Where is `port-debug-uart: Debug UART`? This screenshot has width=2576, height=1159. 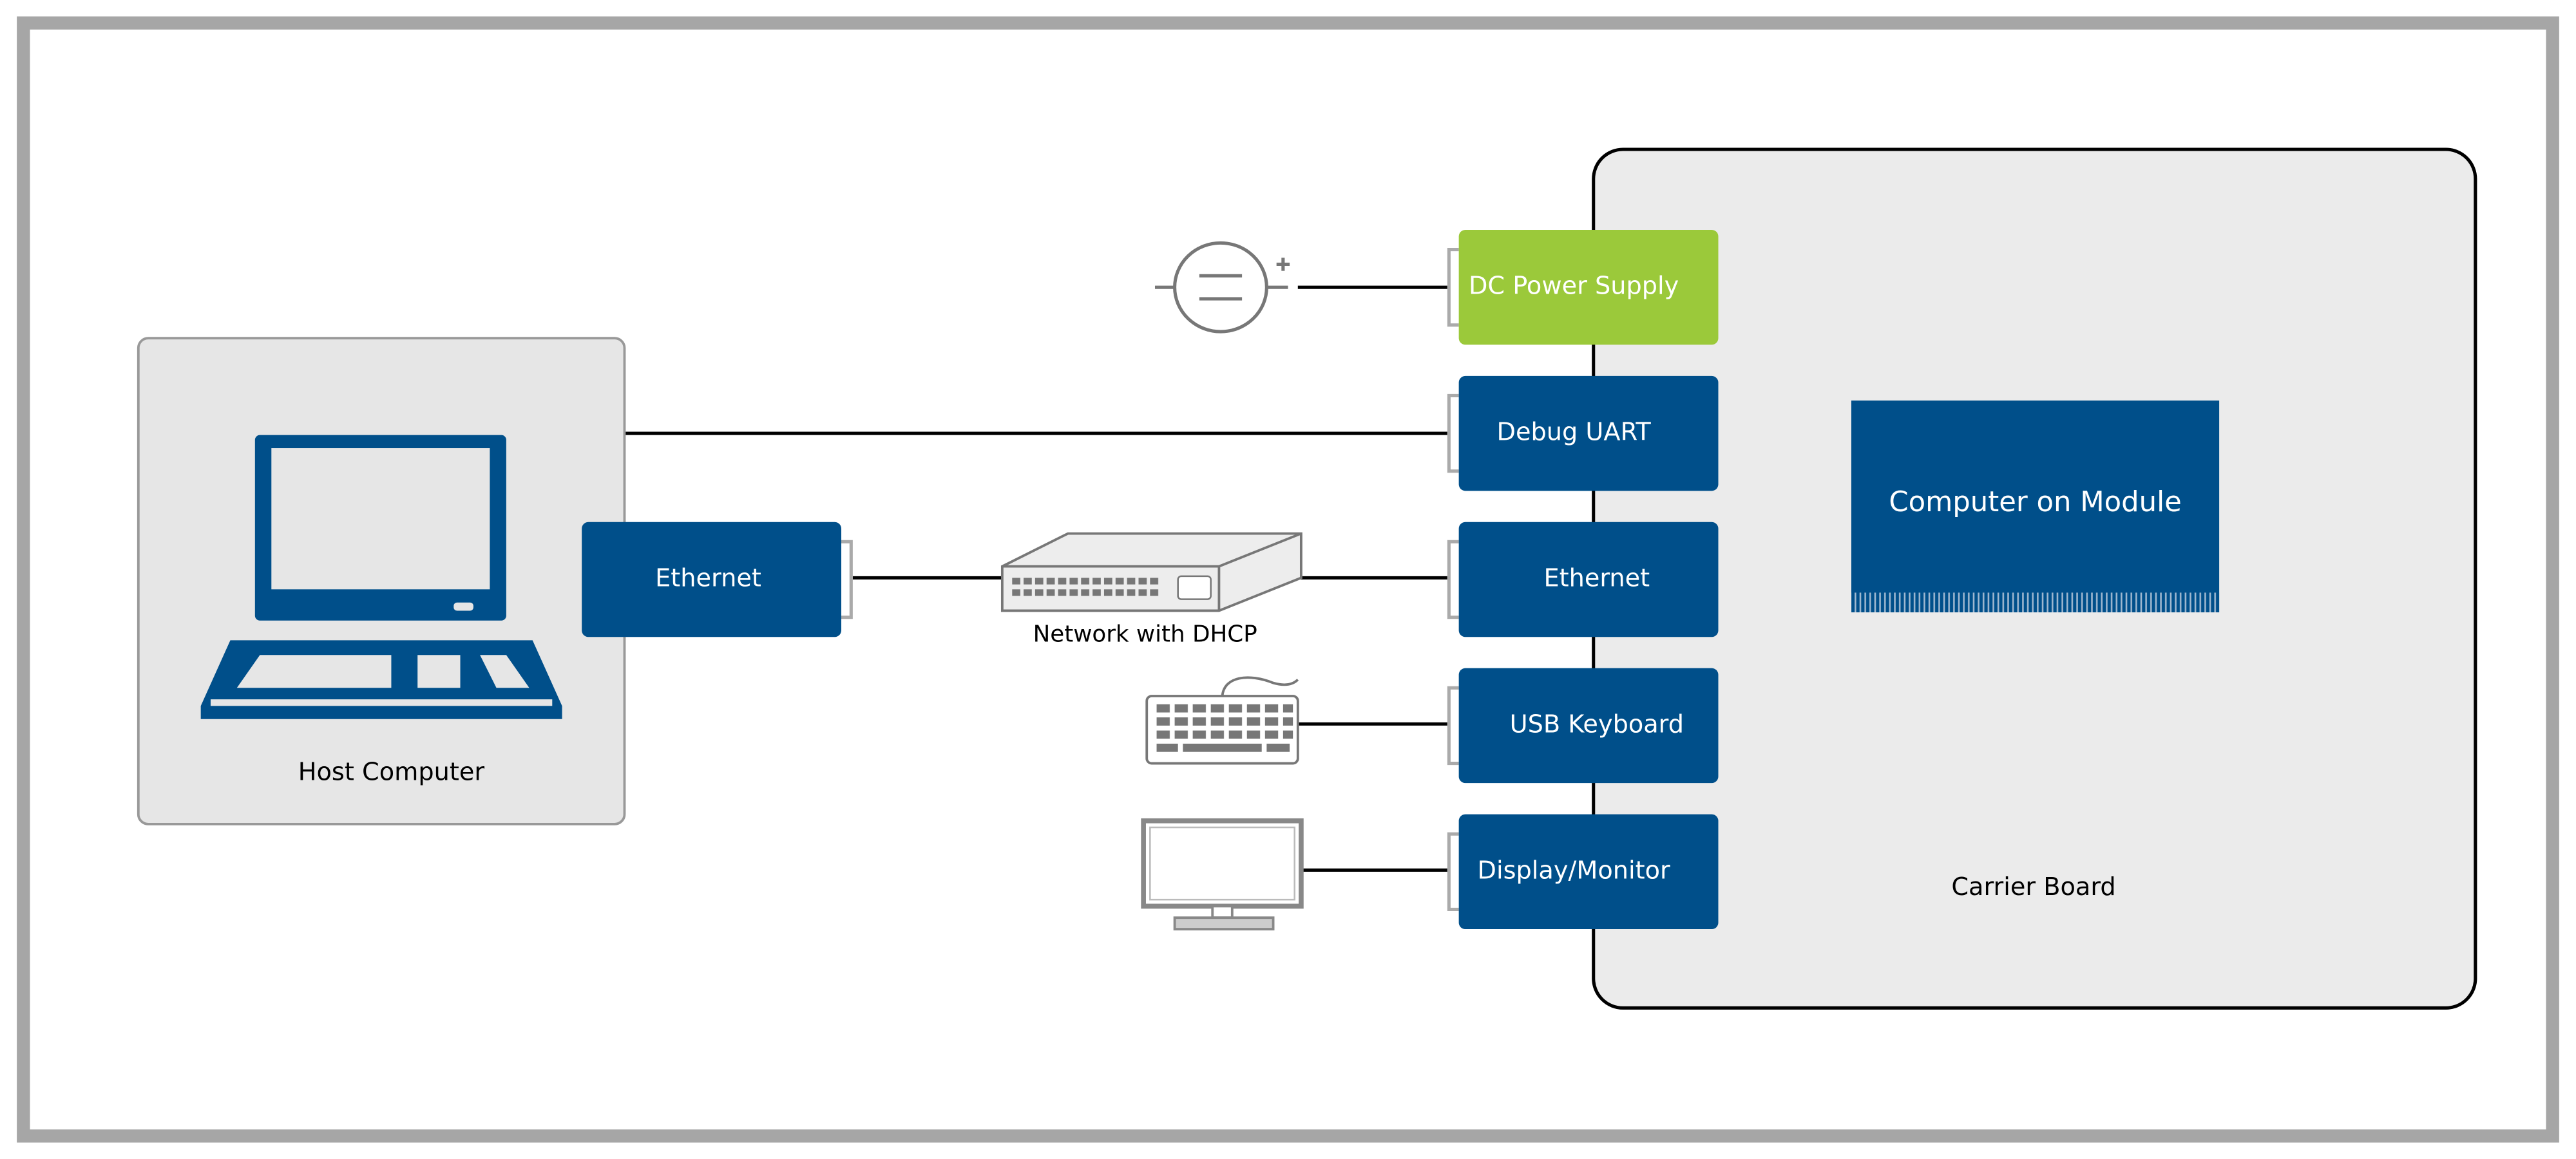 port-debug-uart: Debug UART is located at coordinates (1583, 433).